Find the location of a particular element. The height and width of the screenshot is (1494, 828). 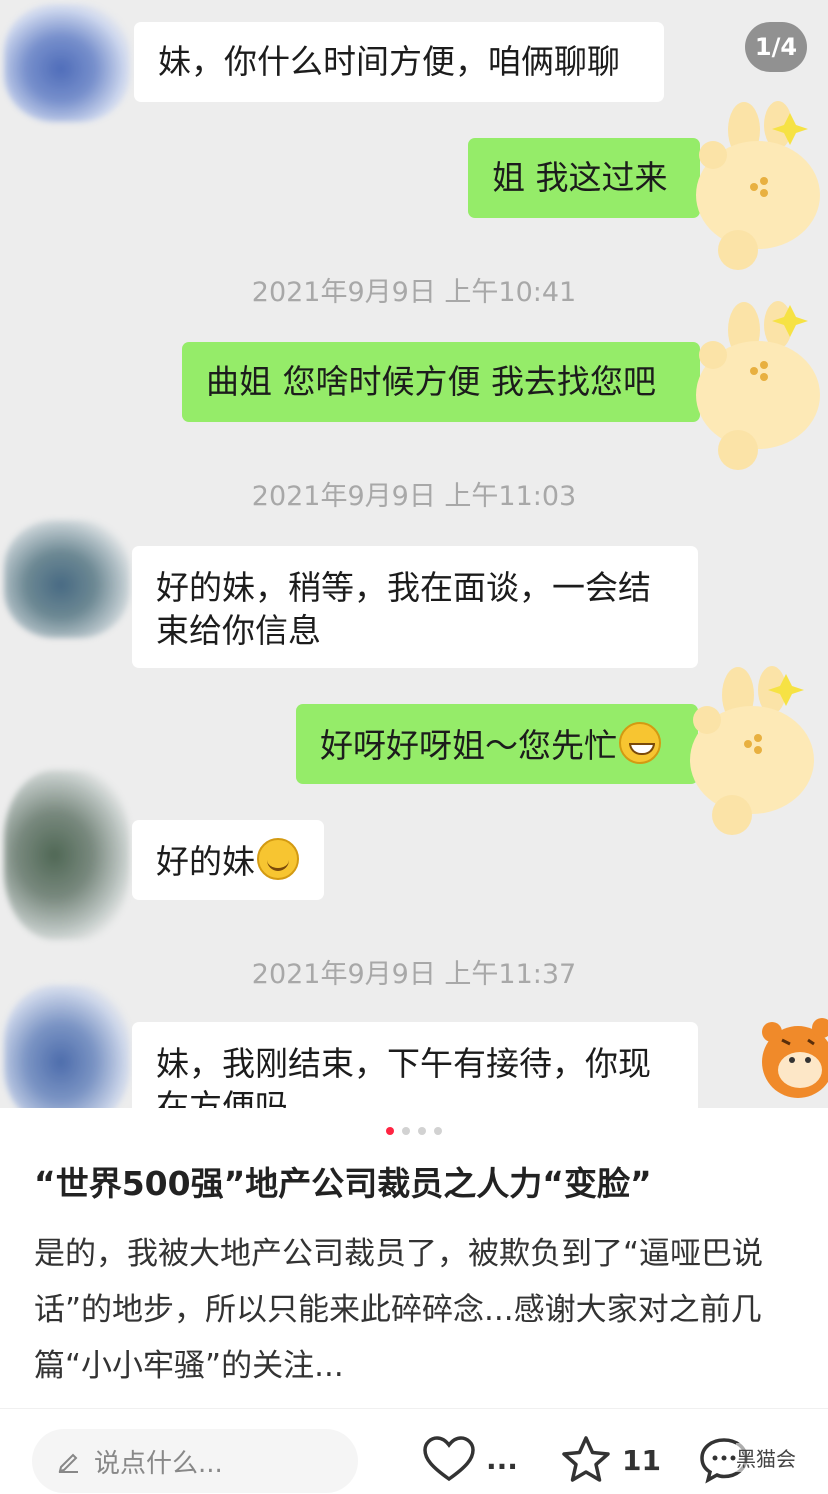

post-title: “世界500强”地产公司裁员之人力“变脸” is located at coordinates (343, 1183).